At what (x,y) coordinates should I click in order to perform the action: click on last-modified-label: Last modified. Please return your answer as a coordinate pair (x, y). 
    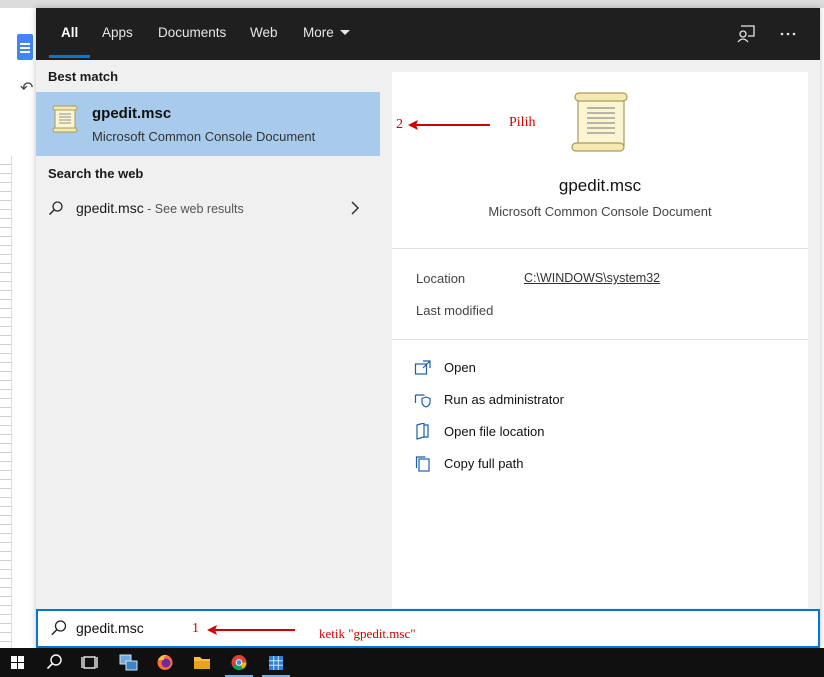
    Looking at the image, I should click on (455, 310).